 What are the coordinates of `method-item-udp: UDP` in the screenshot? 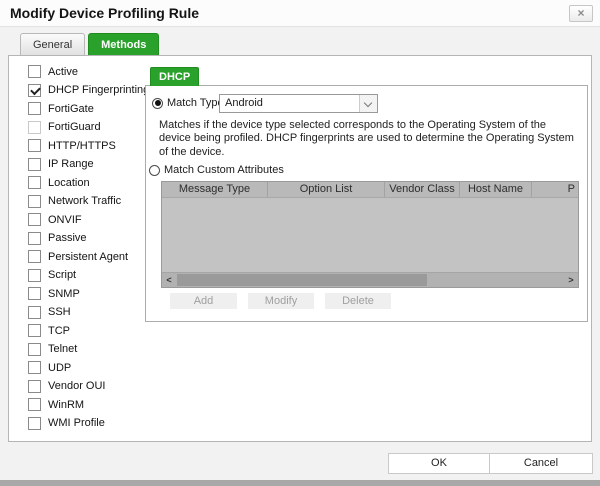 It's located at (88, 367).